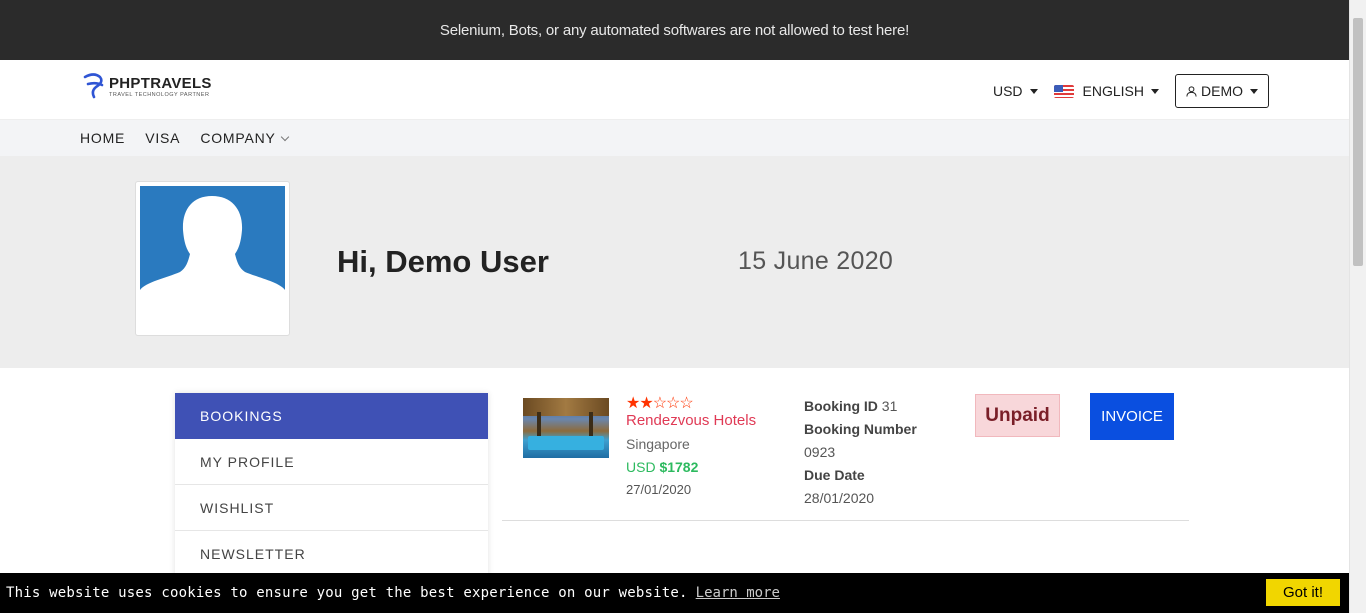 This screenshot has width=1366, height=613. I want to click on sidebar-item-newsletter: NEWSLETTER, so click(331, 554).